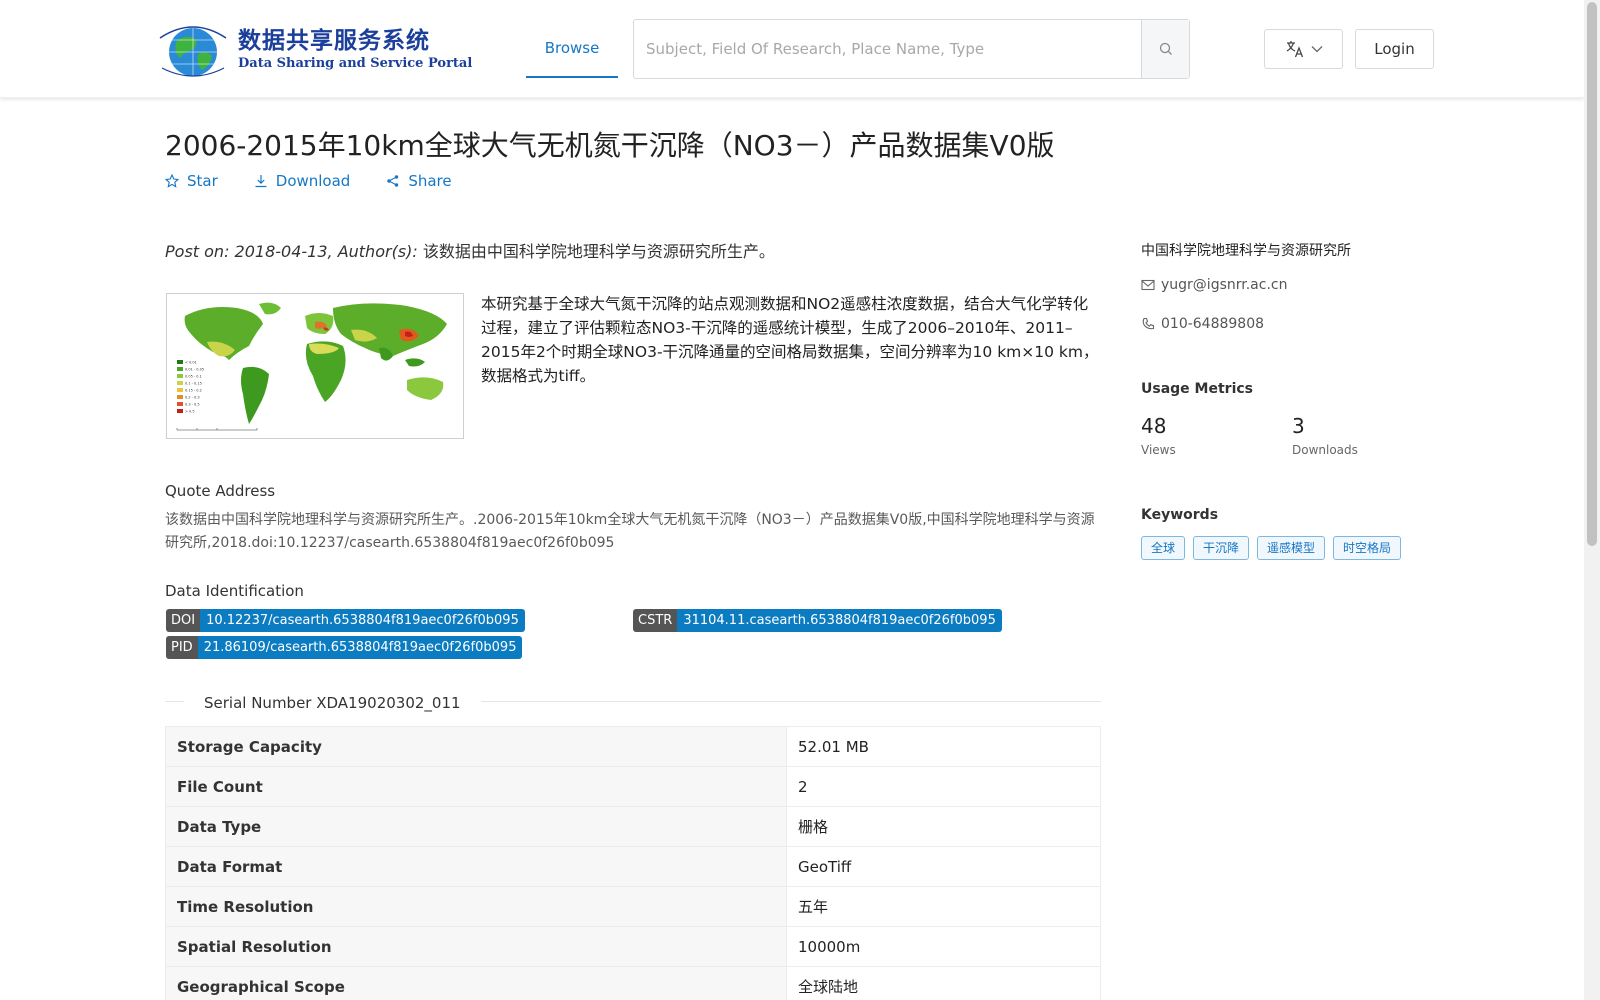 The height and width of the screenshot is (1000, 1600). Describe the element at coordinates (943, 786) in the screenshot. I see `info-value: 2` at that location.